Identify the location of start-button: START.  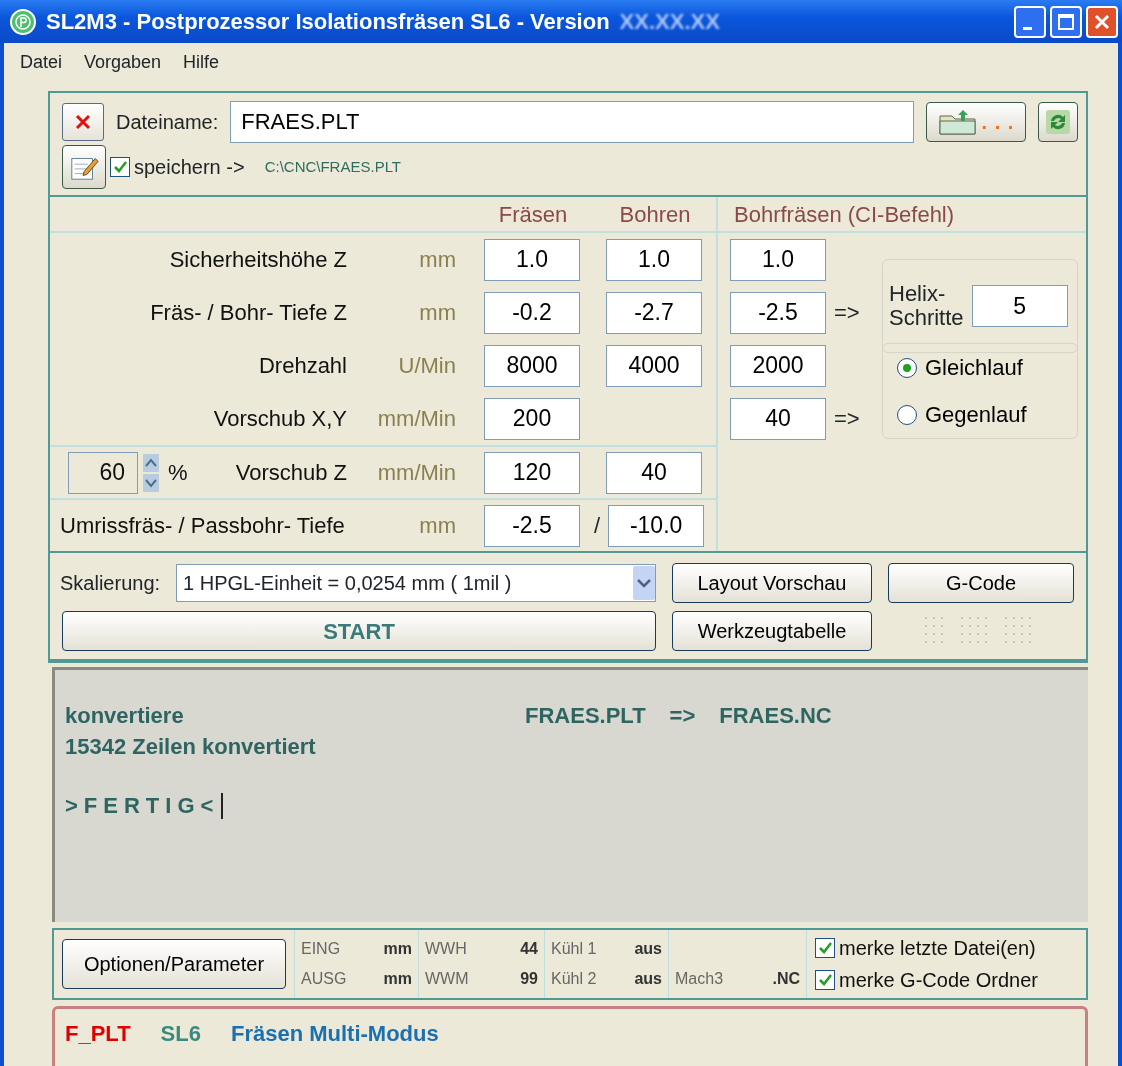
(359, 631).